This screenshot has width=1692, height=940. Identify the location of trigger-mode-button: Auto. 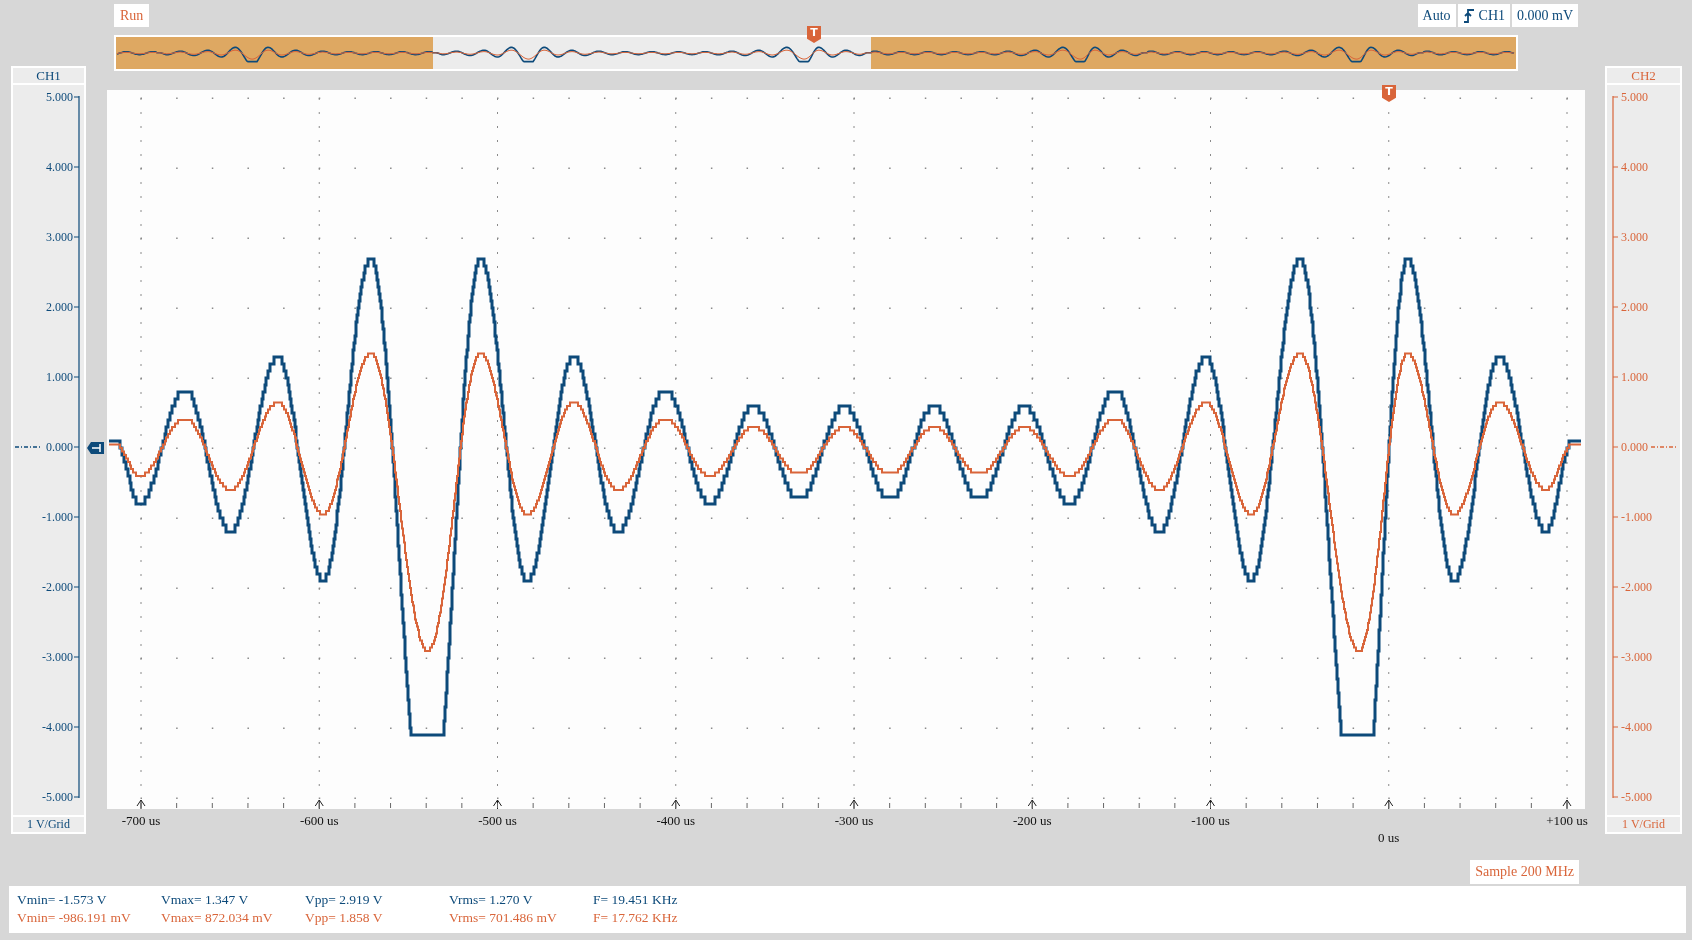
(1436, 15).